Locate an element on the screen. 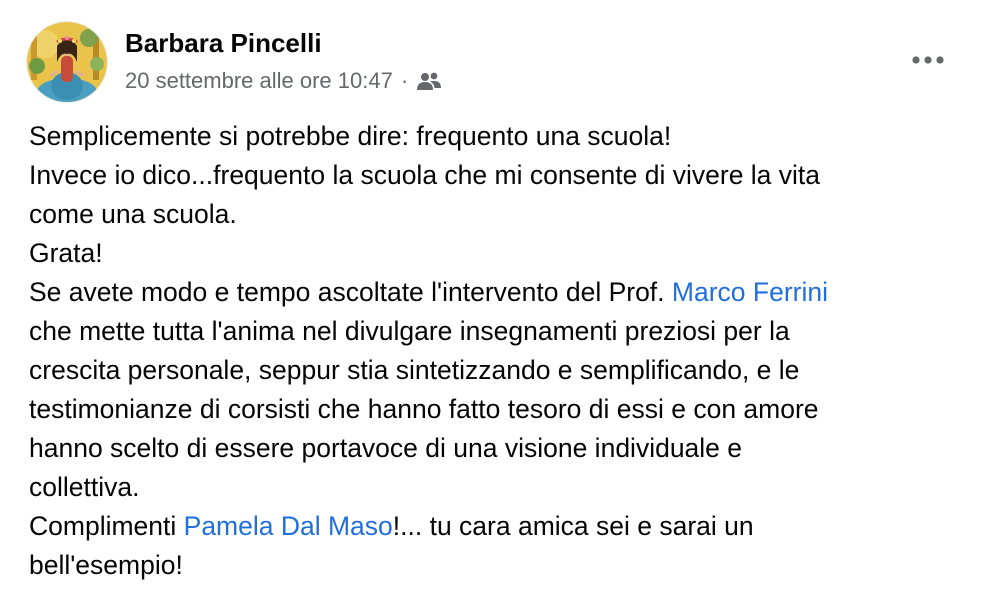 Image resolution: width=992 pixels, height=612 pixels. post-line: bell'esempio! is located at coordinates (106, 565).